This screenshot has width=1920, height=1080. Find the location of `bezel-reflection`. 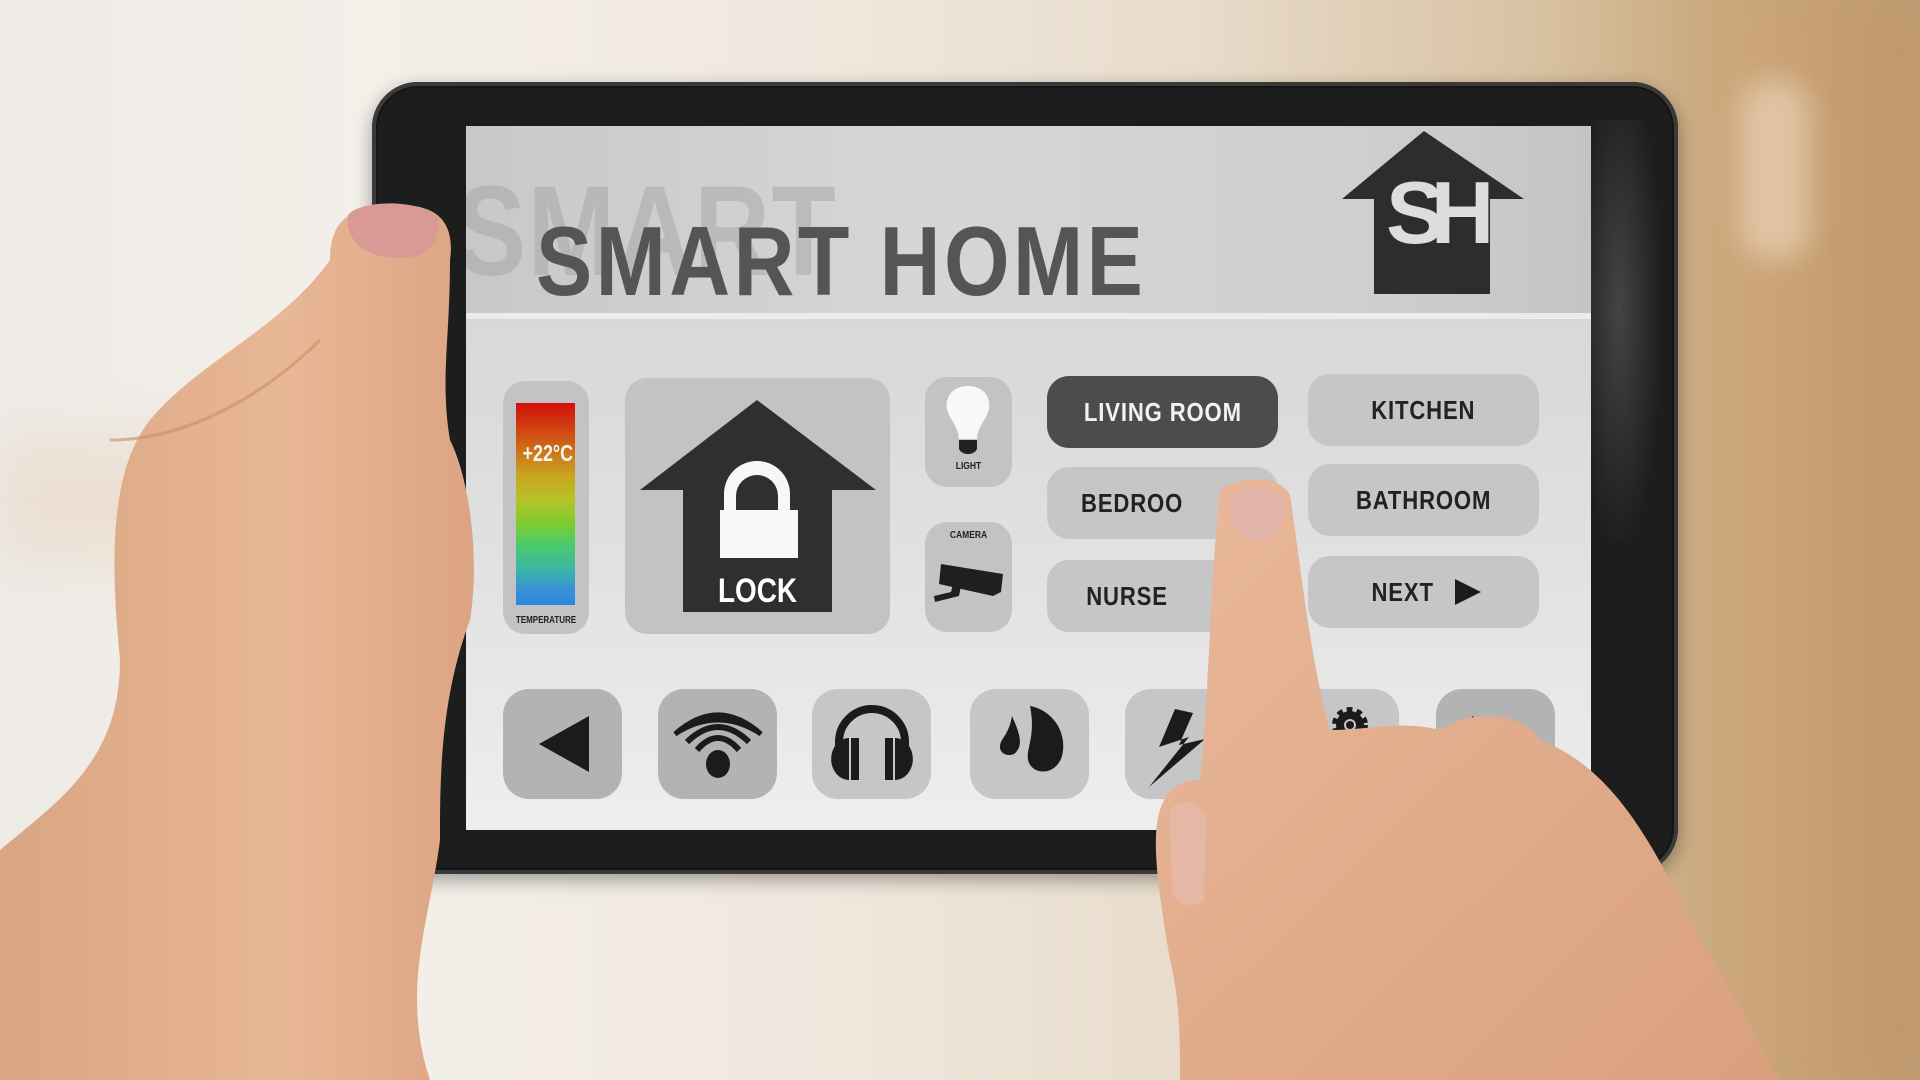

bezel-reflection is located at coordinates (1626, 330).